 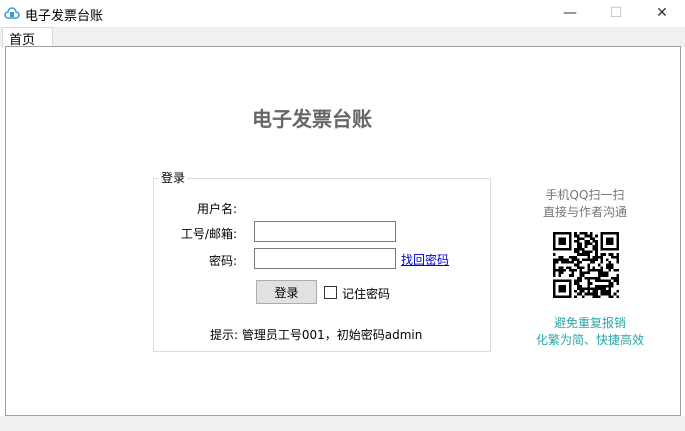 I want to click on login-button: 登录, so click(x=286, y=292).